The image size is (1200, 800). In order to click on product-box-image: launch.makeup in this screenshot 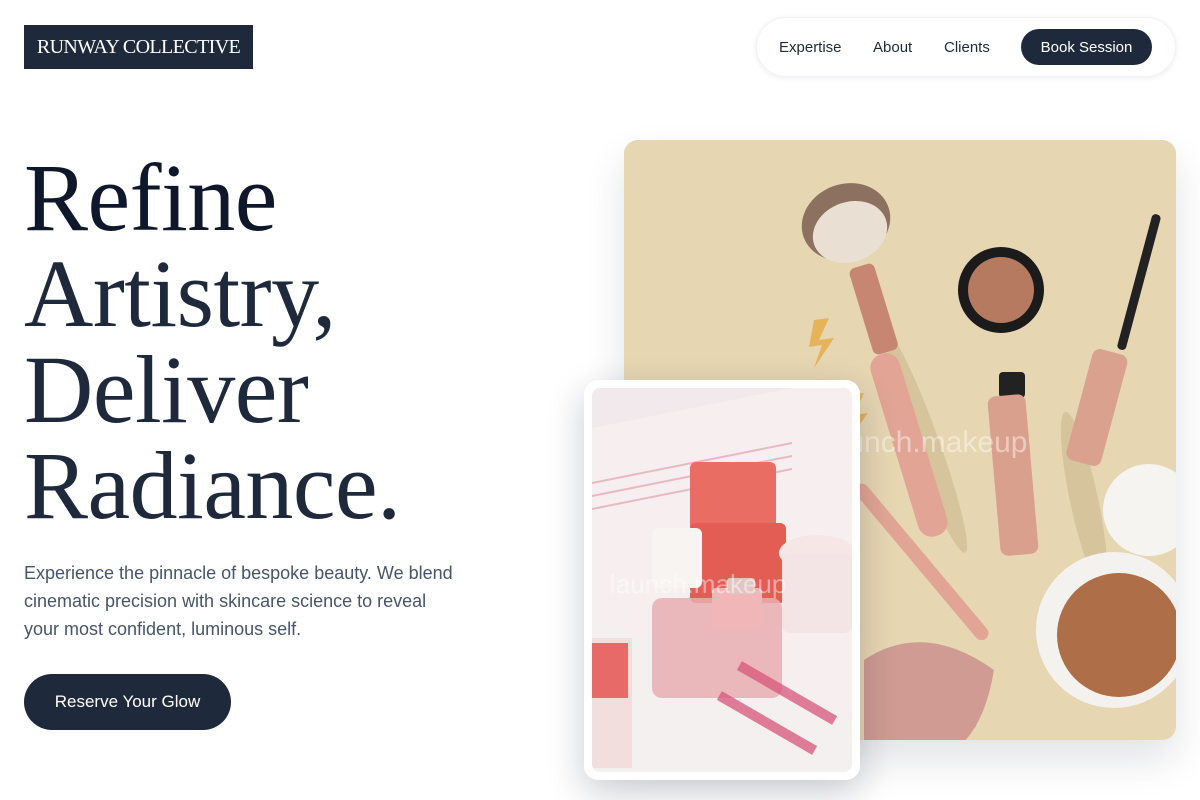, I will do `click(722, 580)`.